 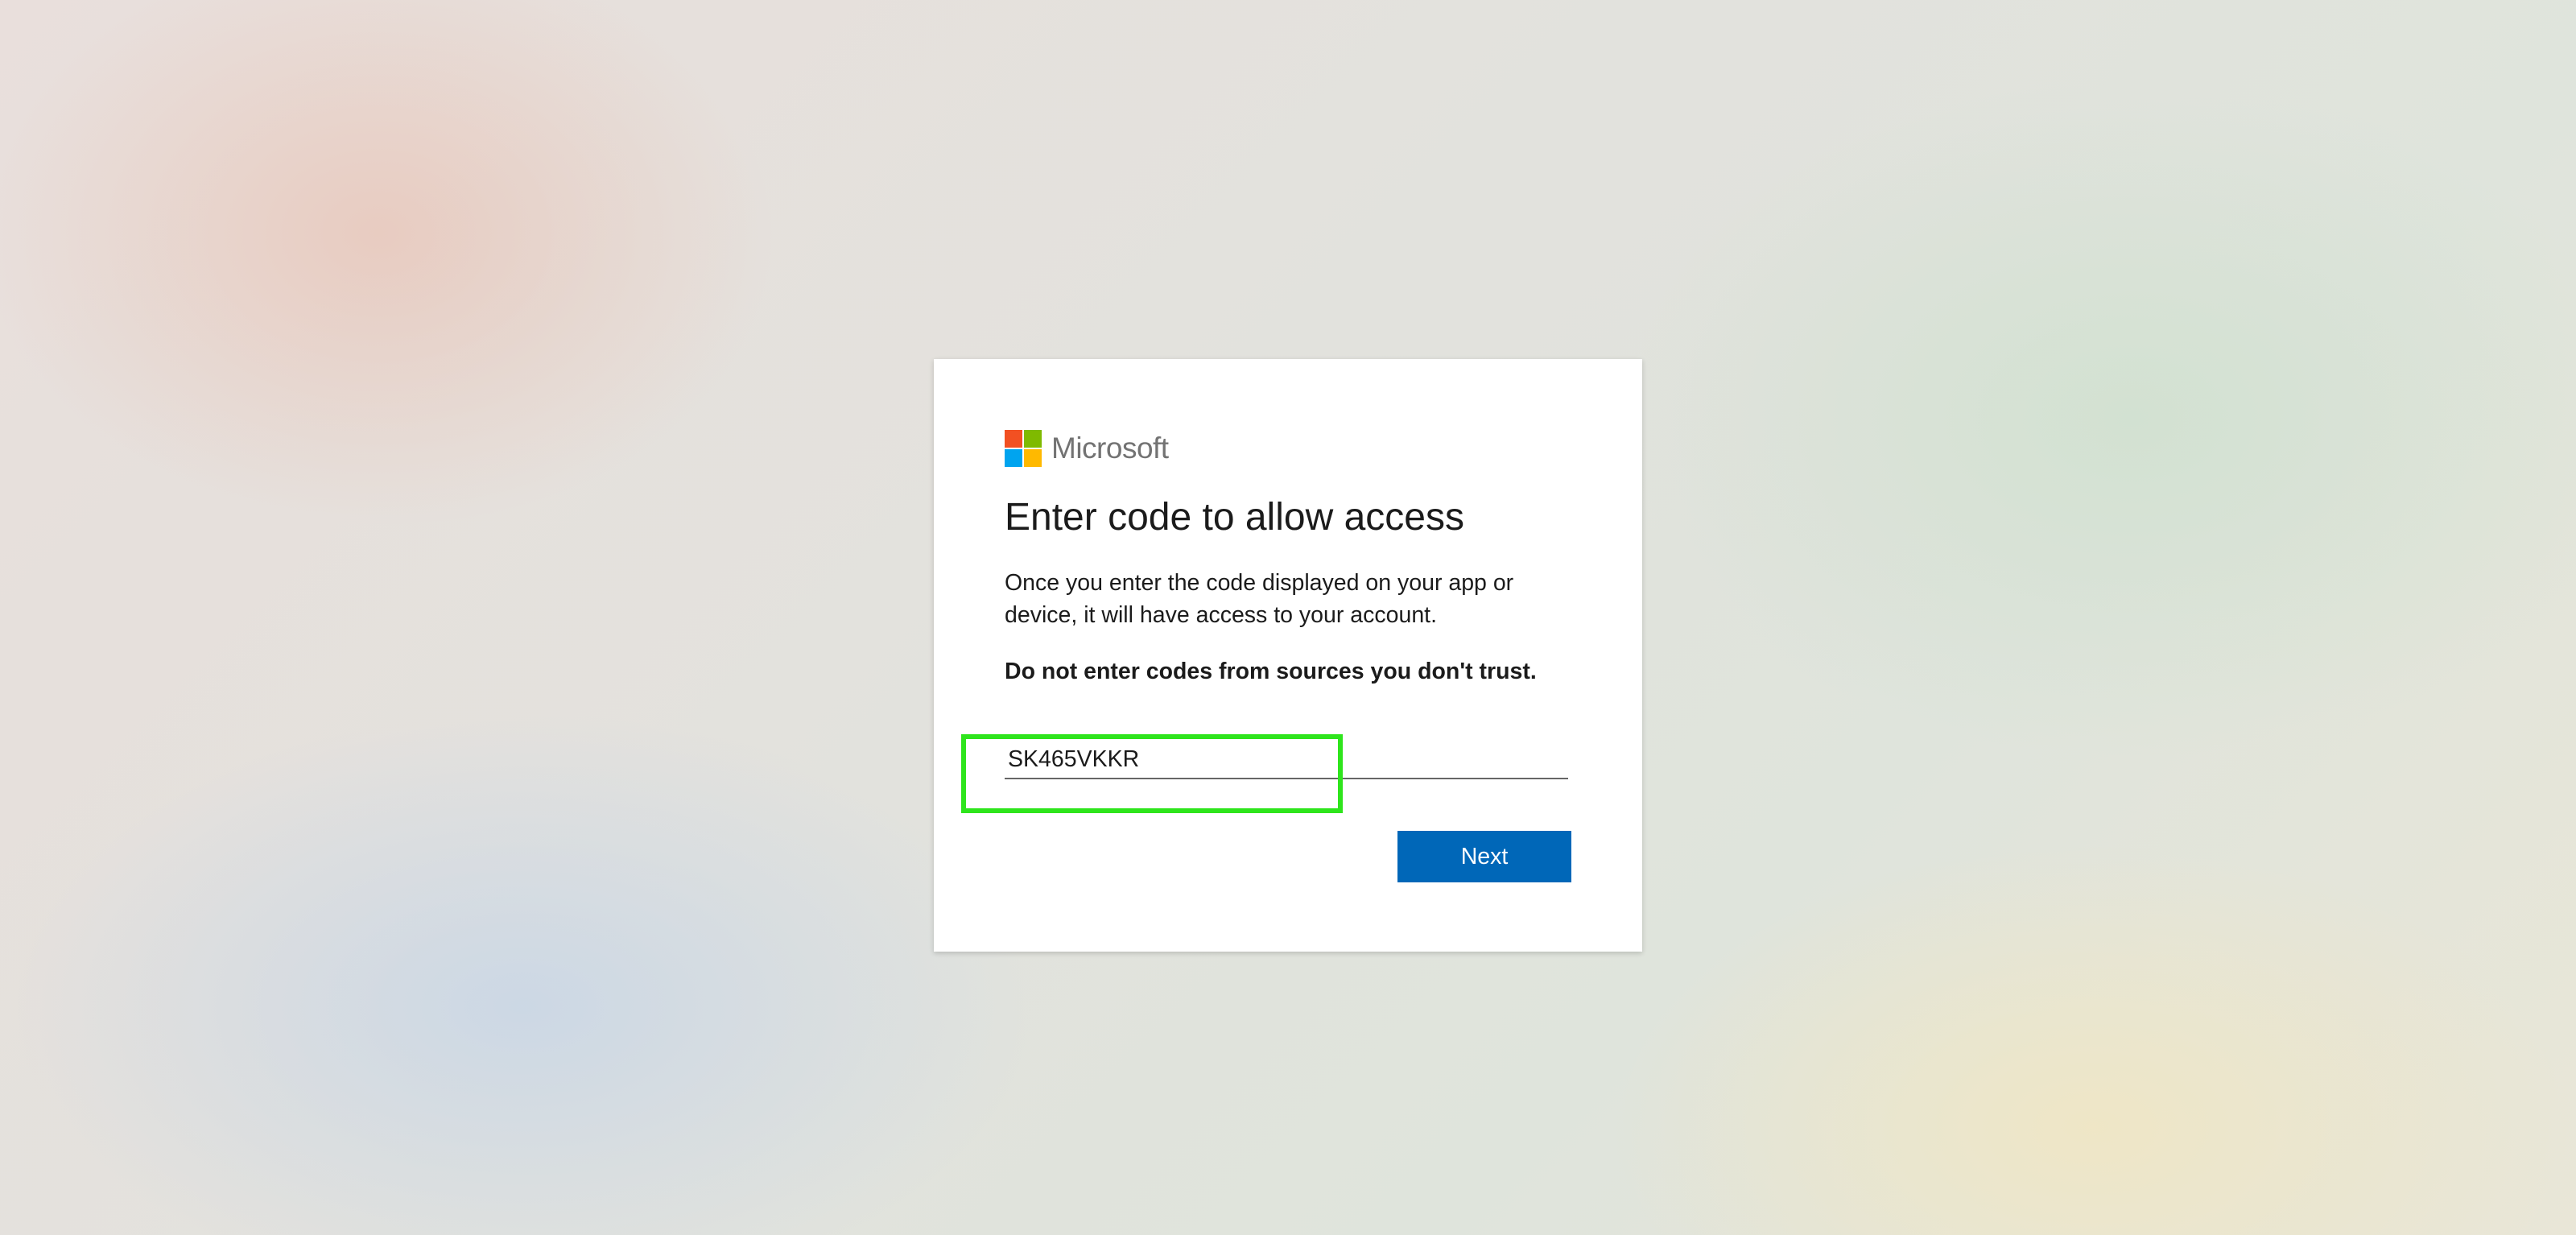 I want to click on microsoft-logo-icon, so click(x=1023, y=448).